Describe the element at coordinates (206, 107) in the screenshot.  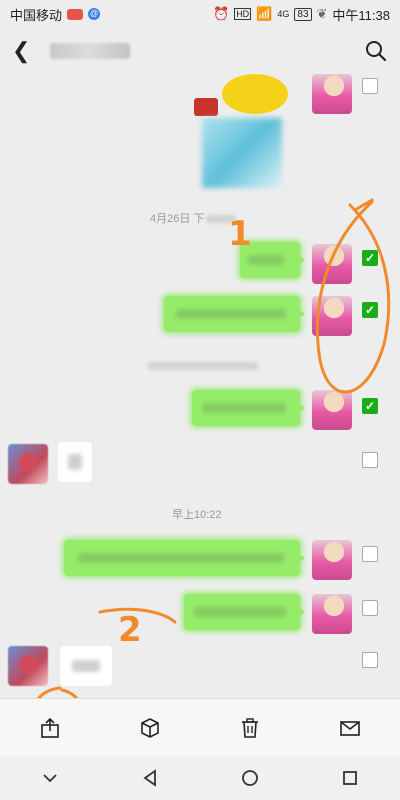
I see `sticker-red-tag` at that location.